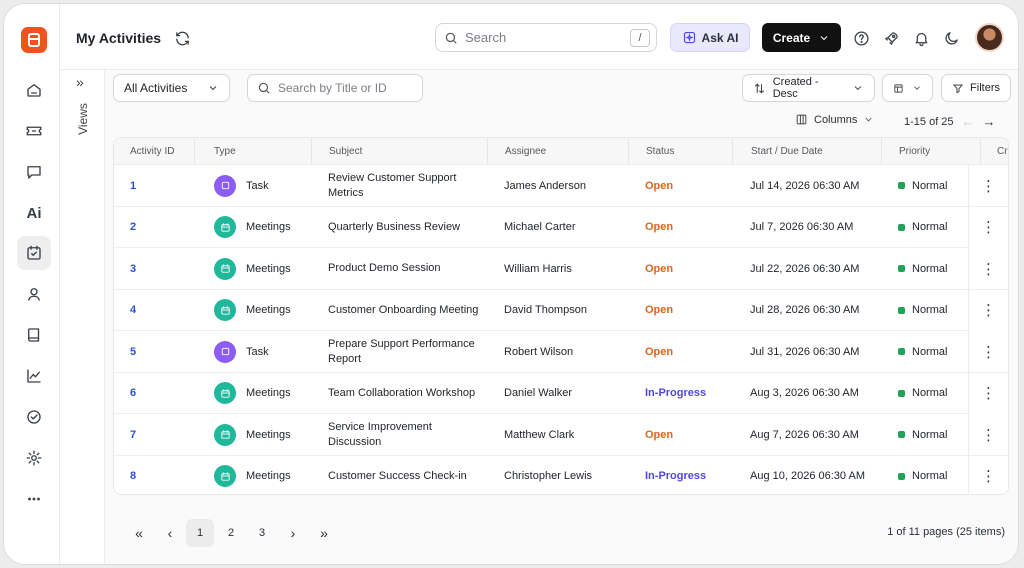 This screenshot has width=1024, height=568. I want to click on next-page-icon: ›, so click(293, 533).